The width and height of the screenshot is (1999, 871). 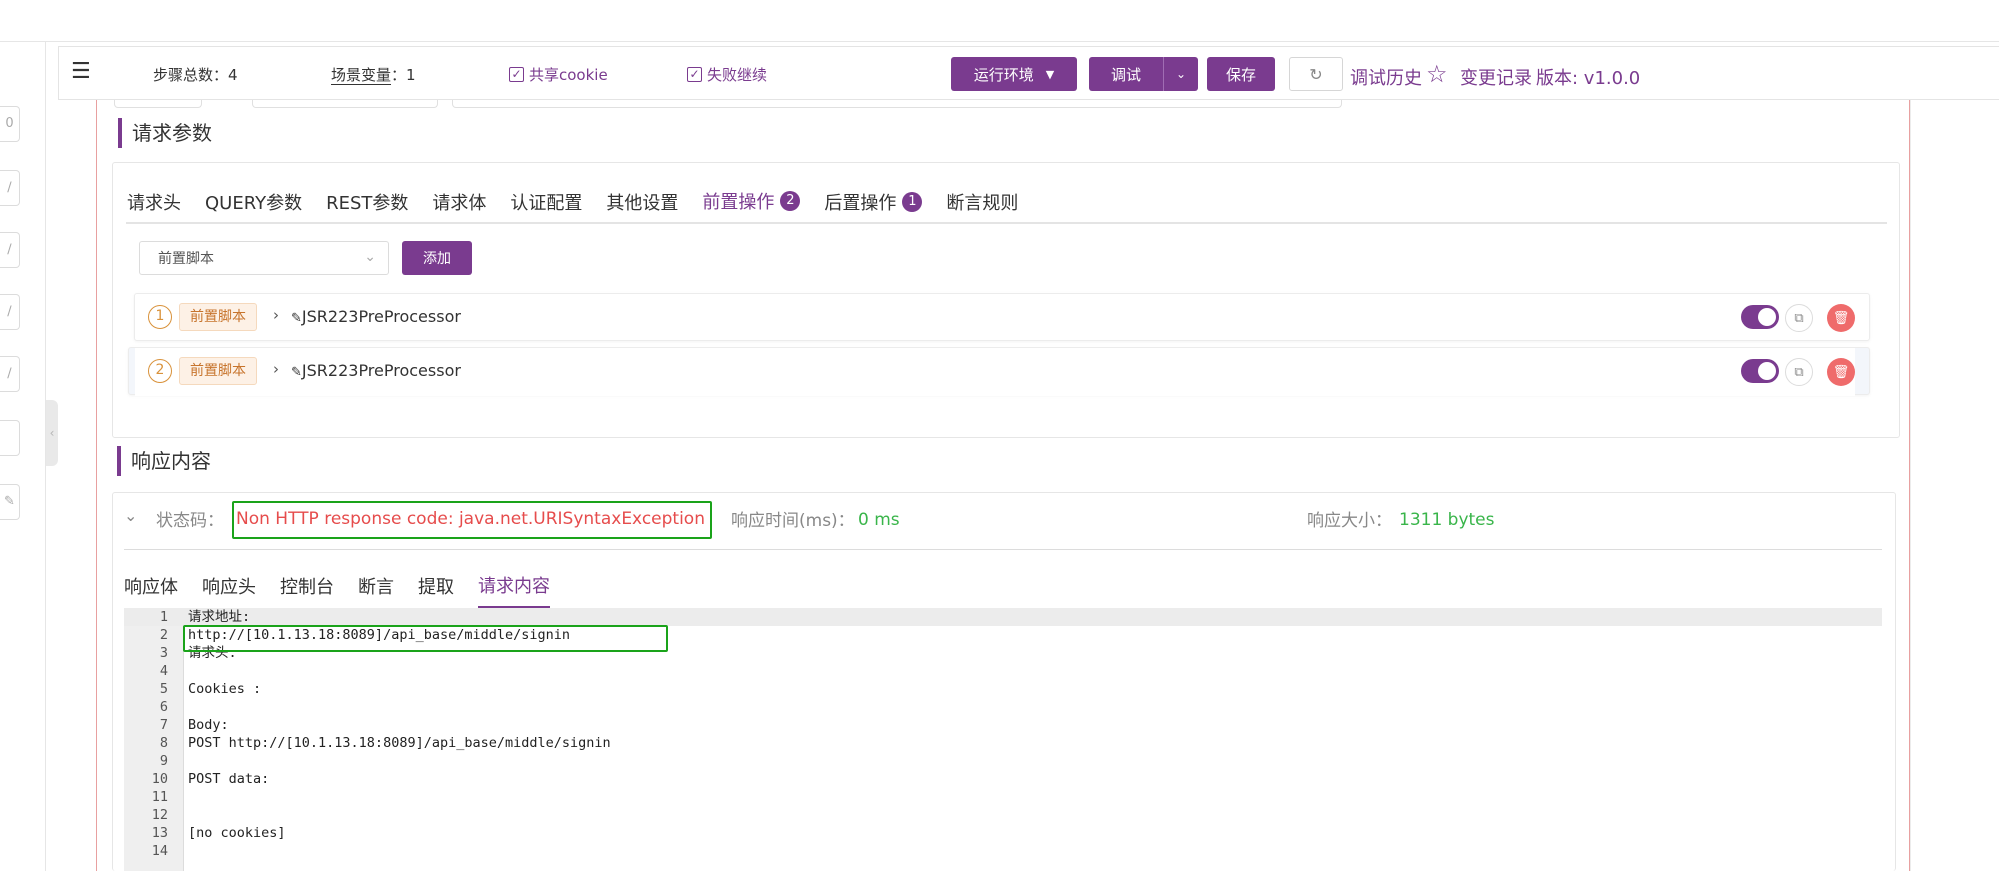 I want to click on response-size-value: 1311 bytes, so click(x=1447, y=520).